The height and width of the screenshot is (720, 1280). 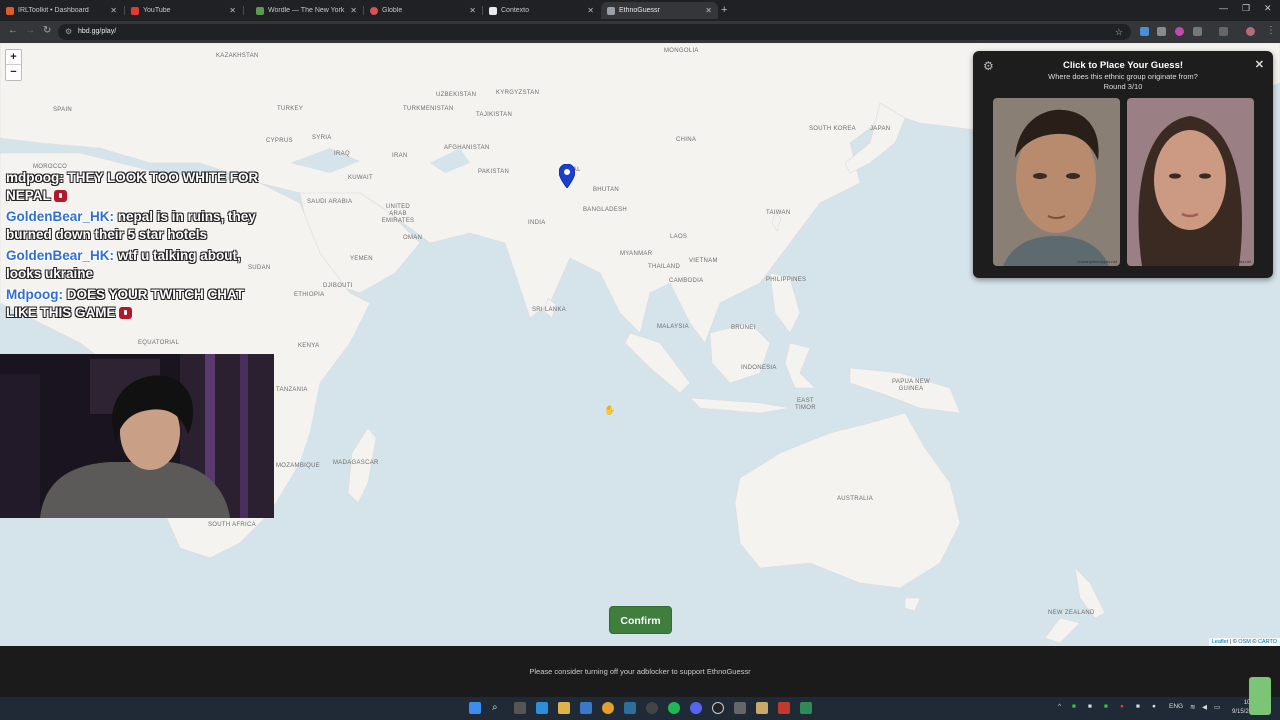 I want to click on ethnoguessr-favicon-icon, so click(x=611, y=10).